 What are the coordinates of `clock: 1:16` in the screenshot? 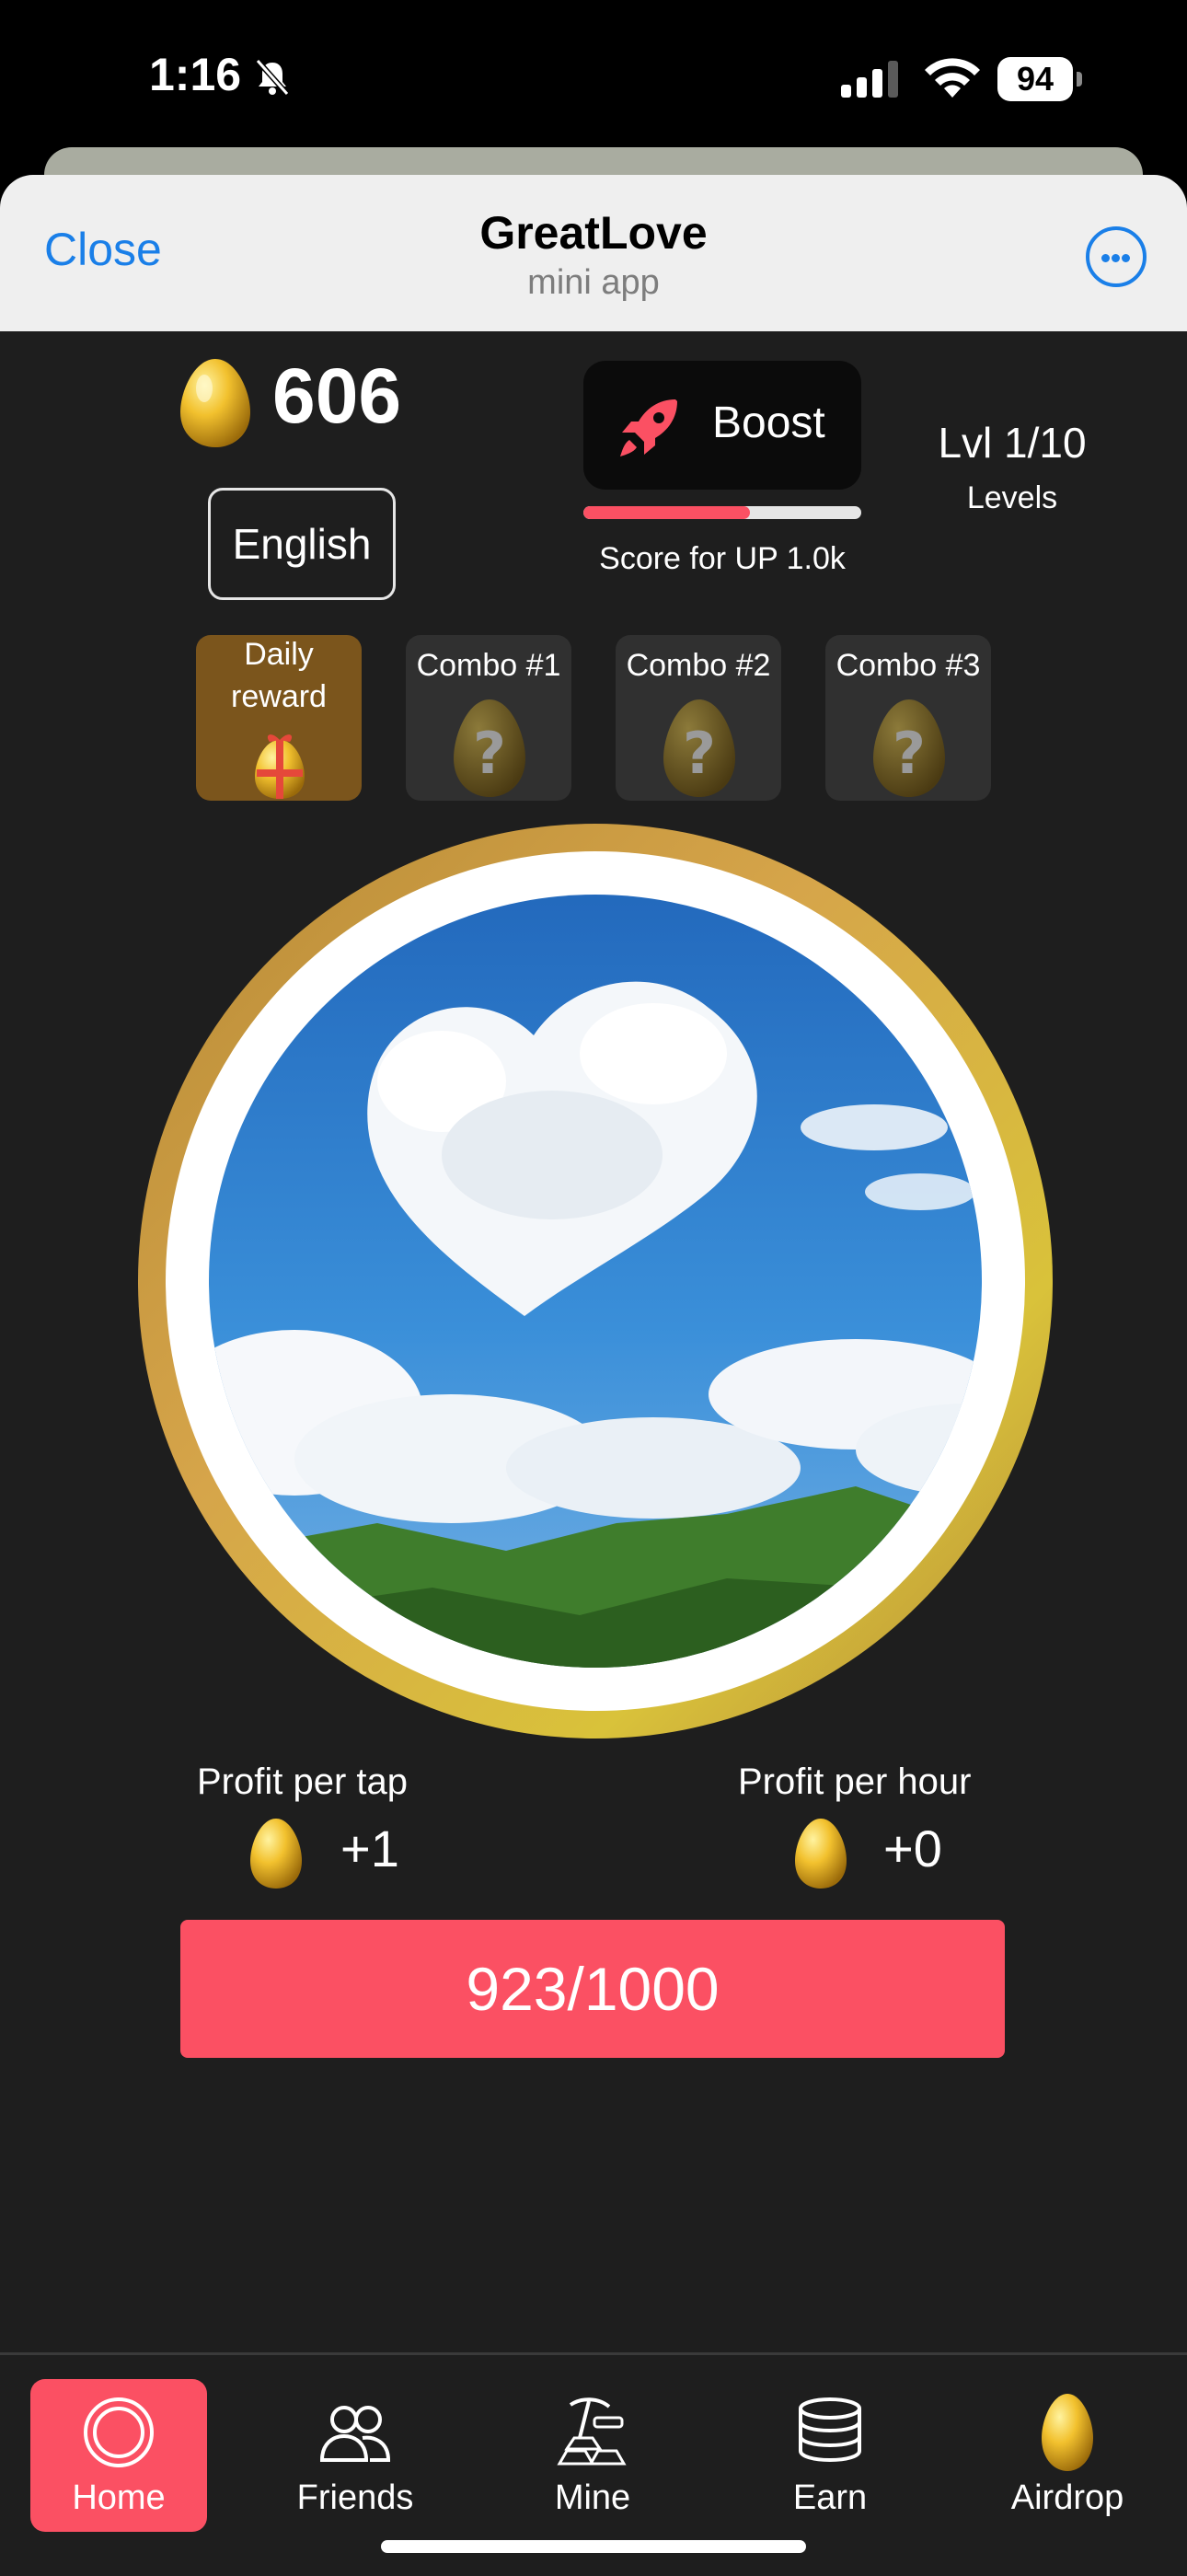 It's located at (195, 74).